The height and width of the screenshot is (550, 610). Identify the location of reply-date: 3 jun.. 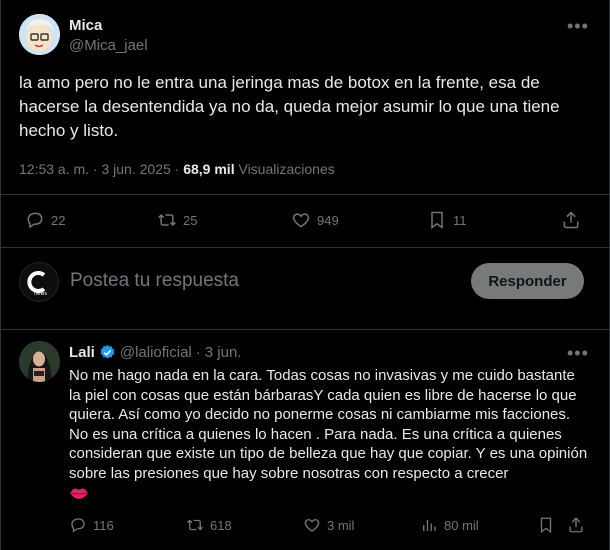
(223, 352).